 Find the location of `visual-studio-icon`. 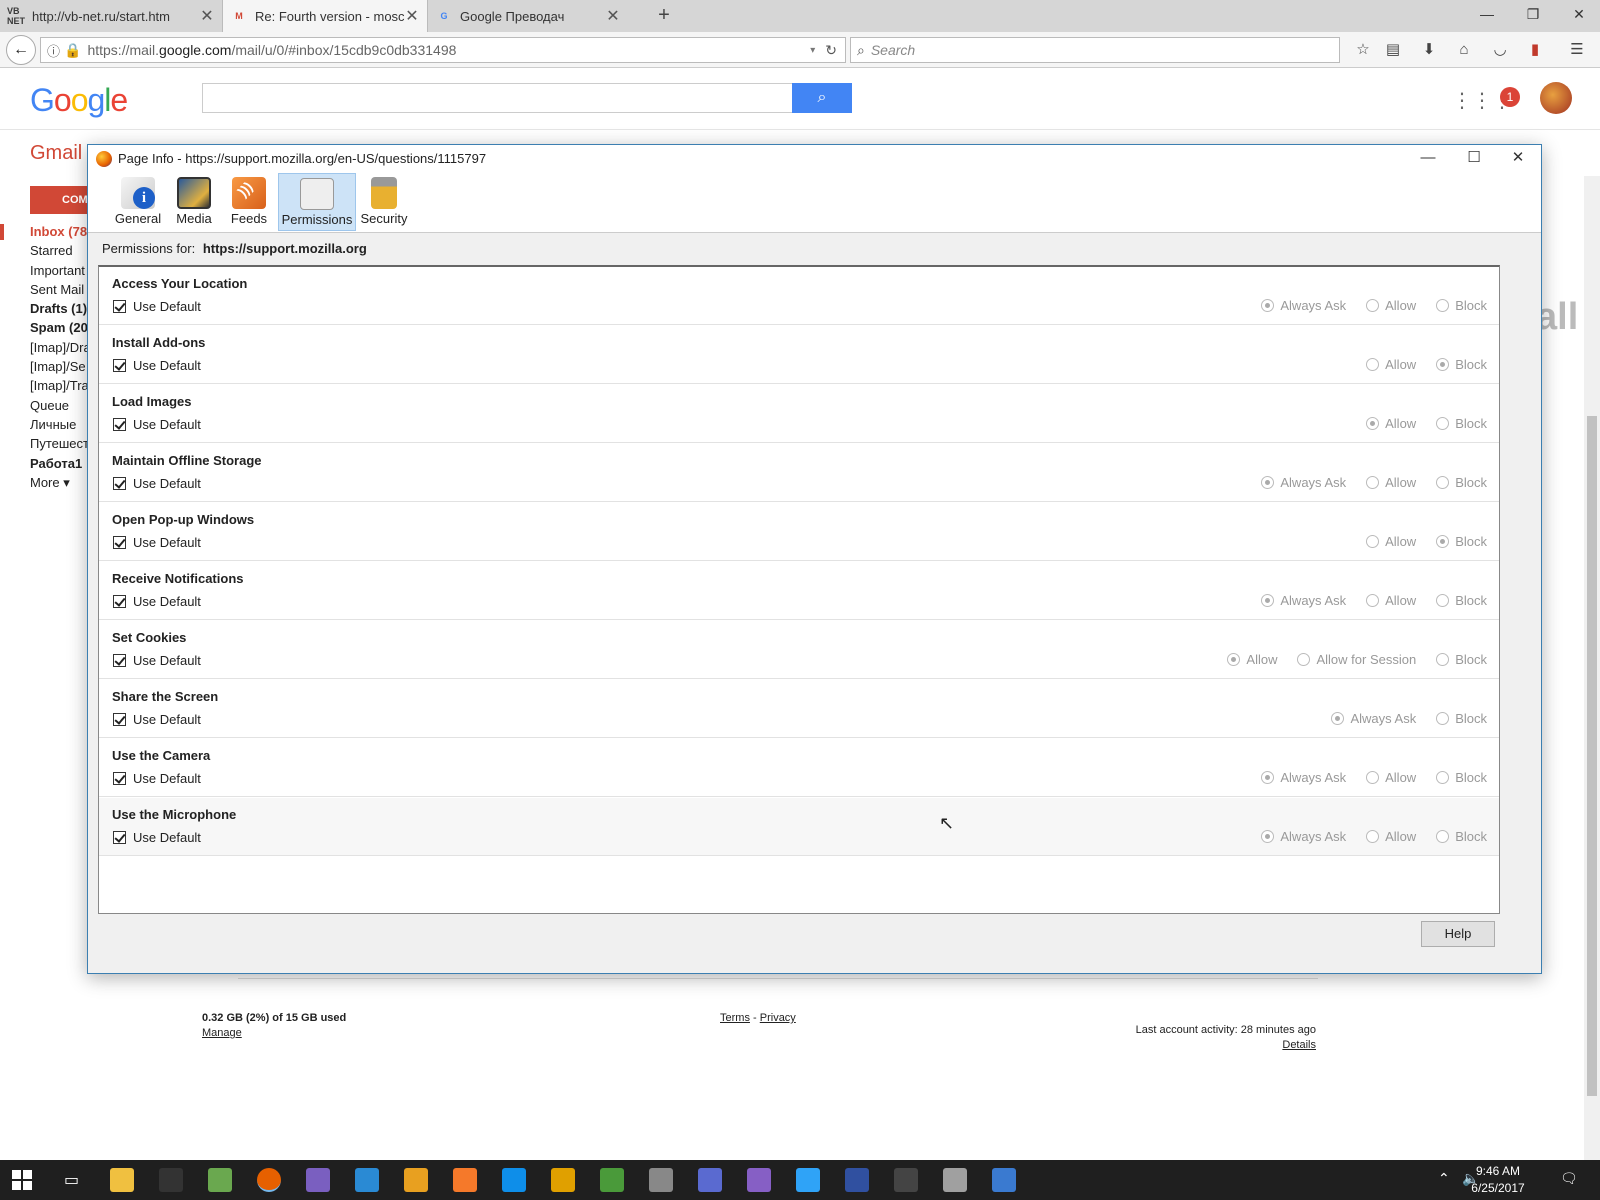

visual-studio-icon is located at coordinates (759, 1180).